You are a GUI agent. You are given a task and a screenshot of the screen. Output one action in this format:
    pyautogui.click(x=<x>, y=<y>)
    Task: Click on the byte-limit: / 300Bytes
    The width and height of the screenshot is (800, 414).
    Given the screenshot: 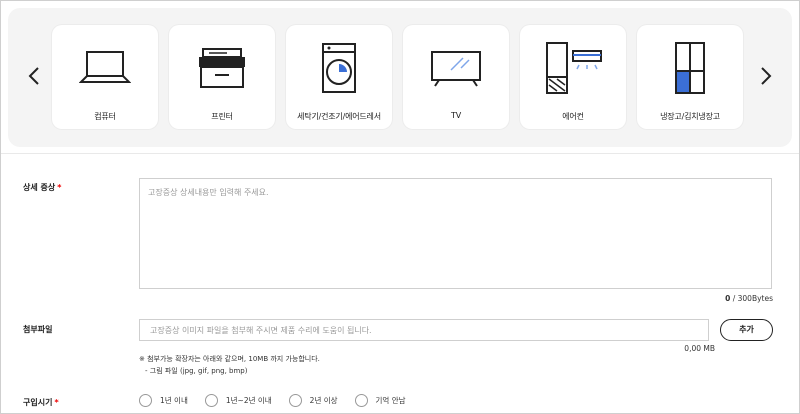 What is the action you would take?
    pyautogui.click(x=751, y=298)
    